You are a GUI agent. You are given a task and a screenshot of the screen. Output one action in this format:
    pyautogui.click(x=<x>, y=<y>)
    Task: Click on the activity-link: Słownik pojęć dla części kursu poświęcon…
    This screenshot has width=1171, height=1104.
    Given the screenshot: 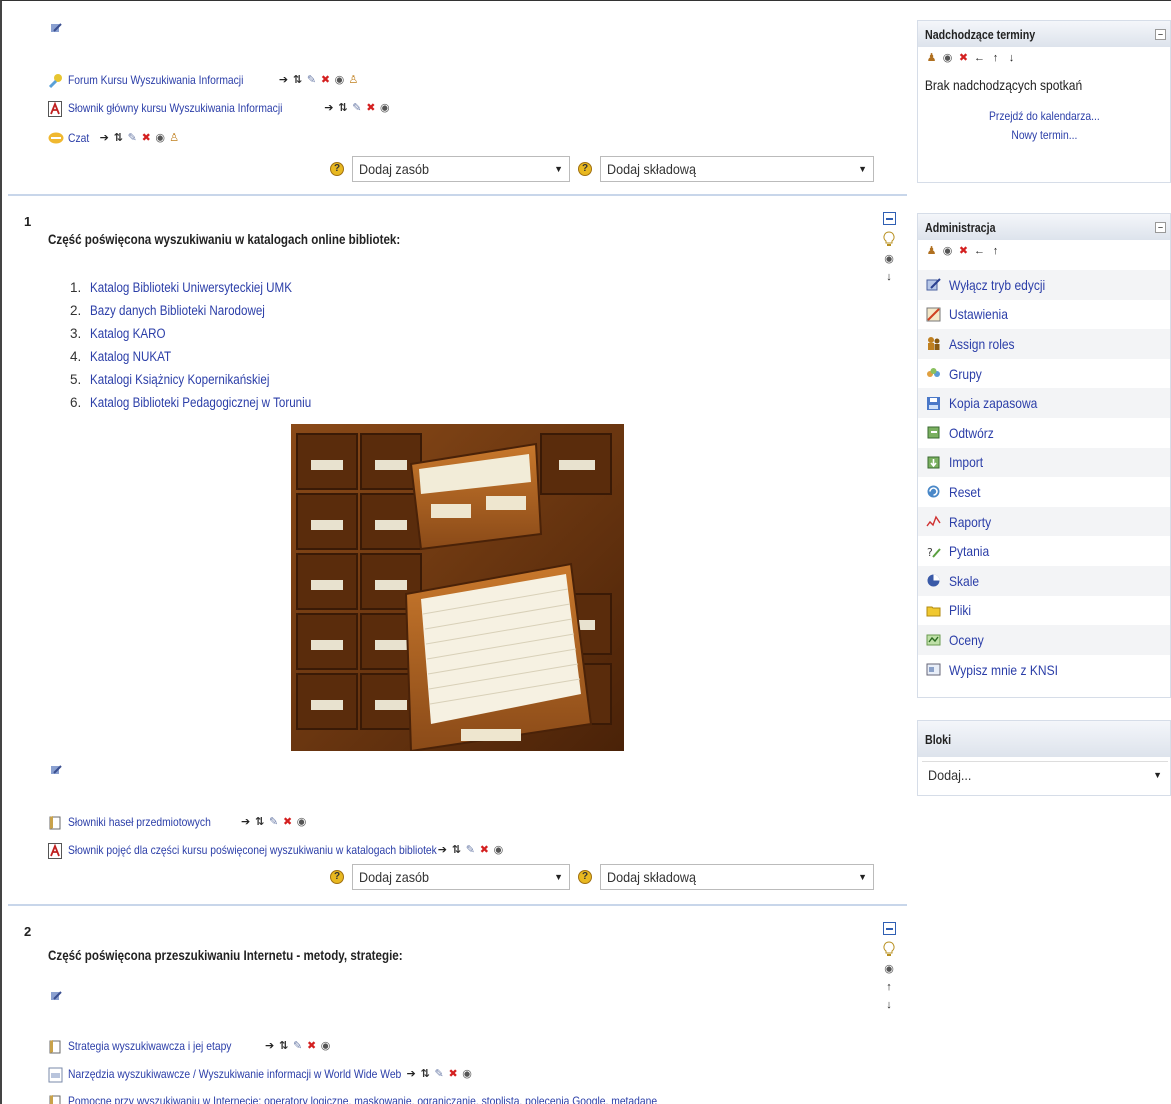 What is the action you would take?
    pyautogui.click(x=252, y=850)
    